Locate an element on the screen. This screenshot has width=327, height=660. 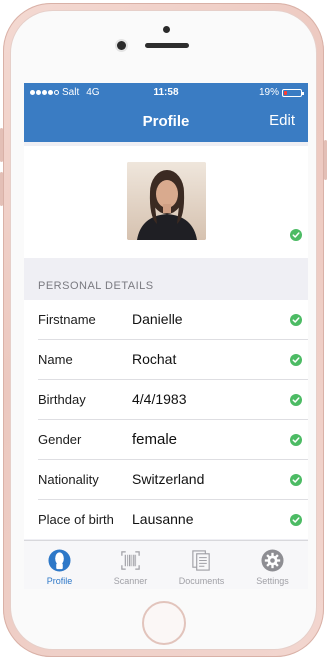
front-camera is located at coordinates (121, 45).